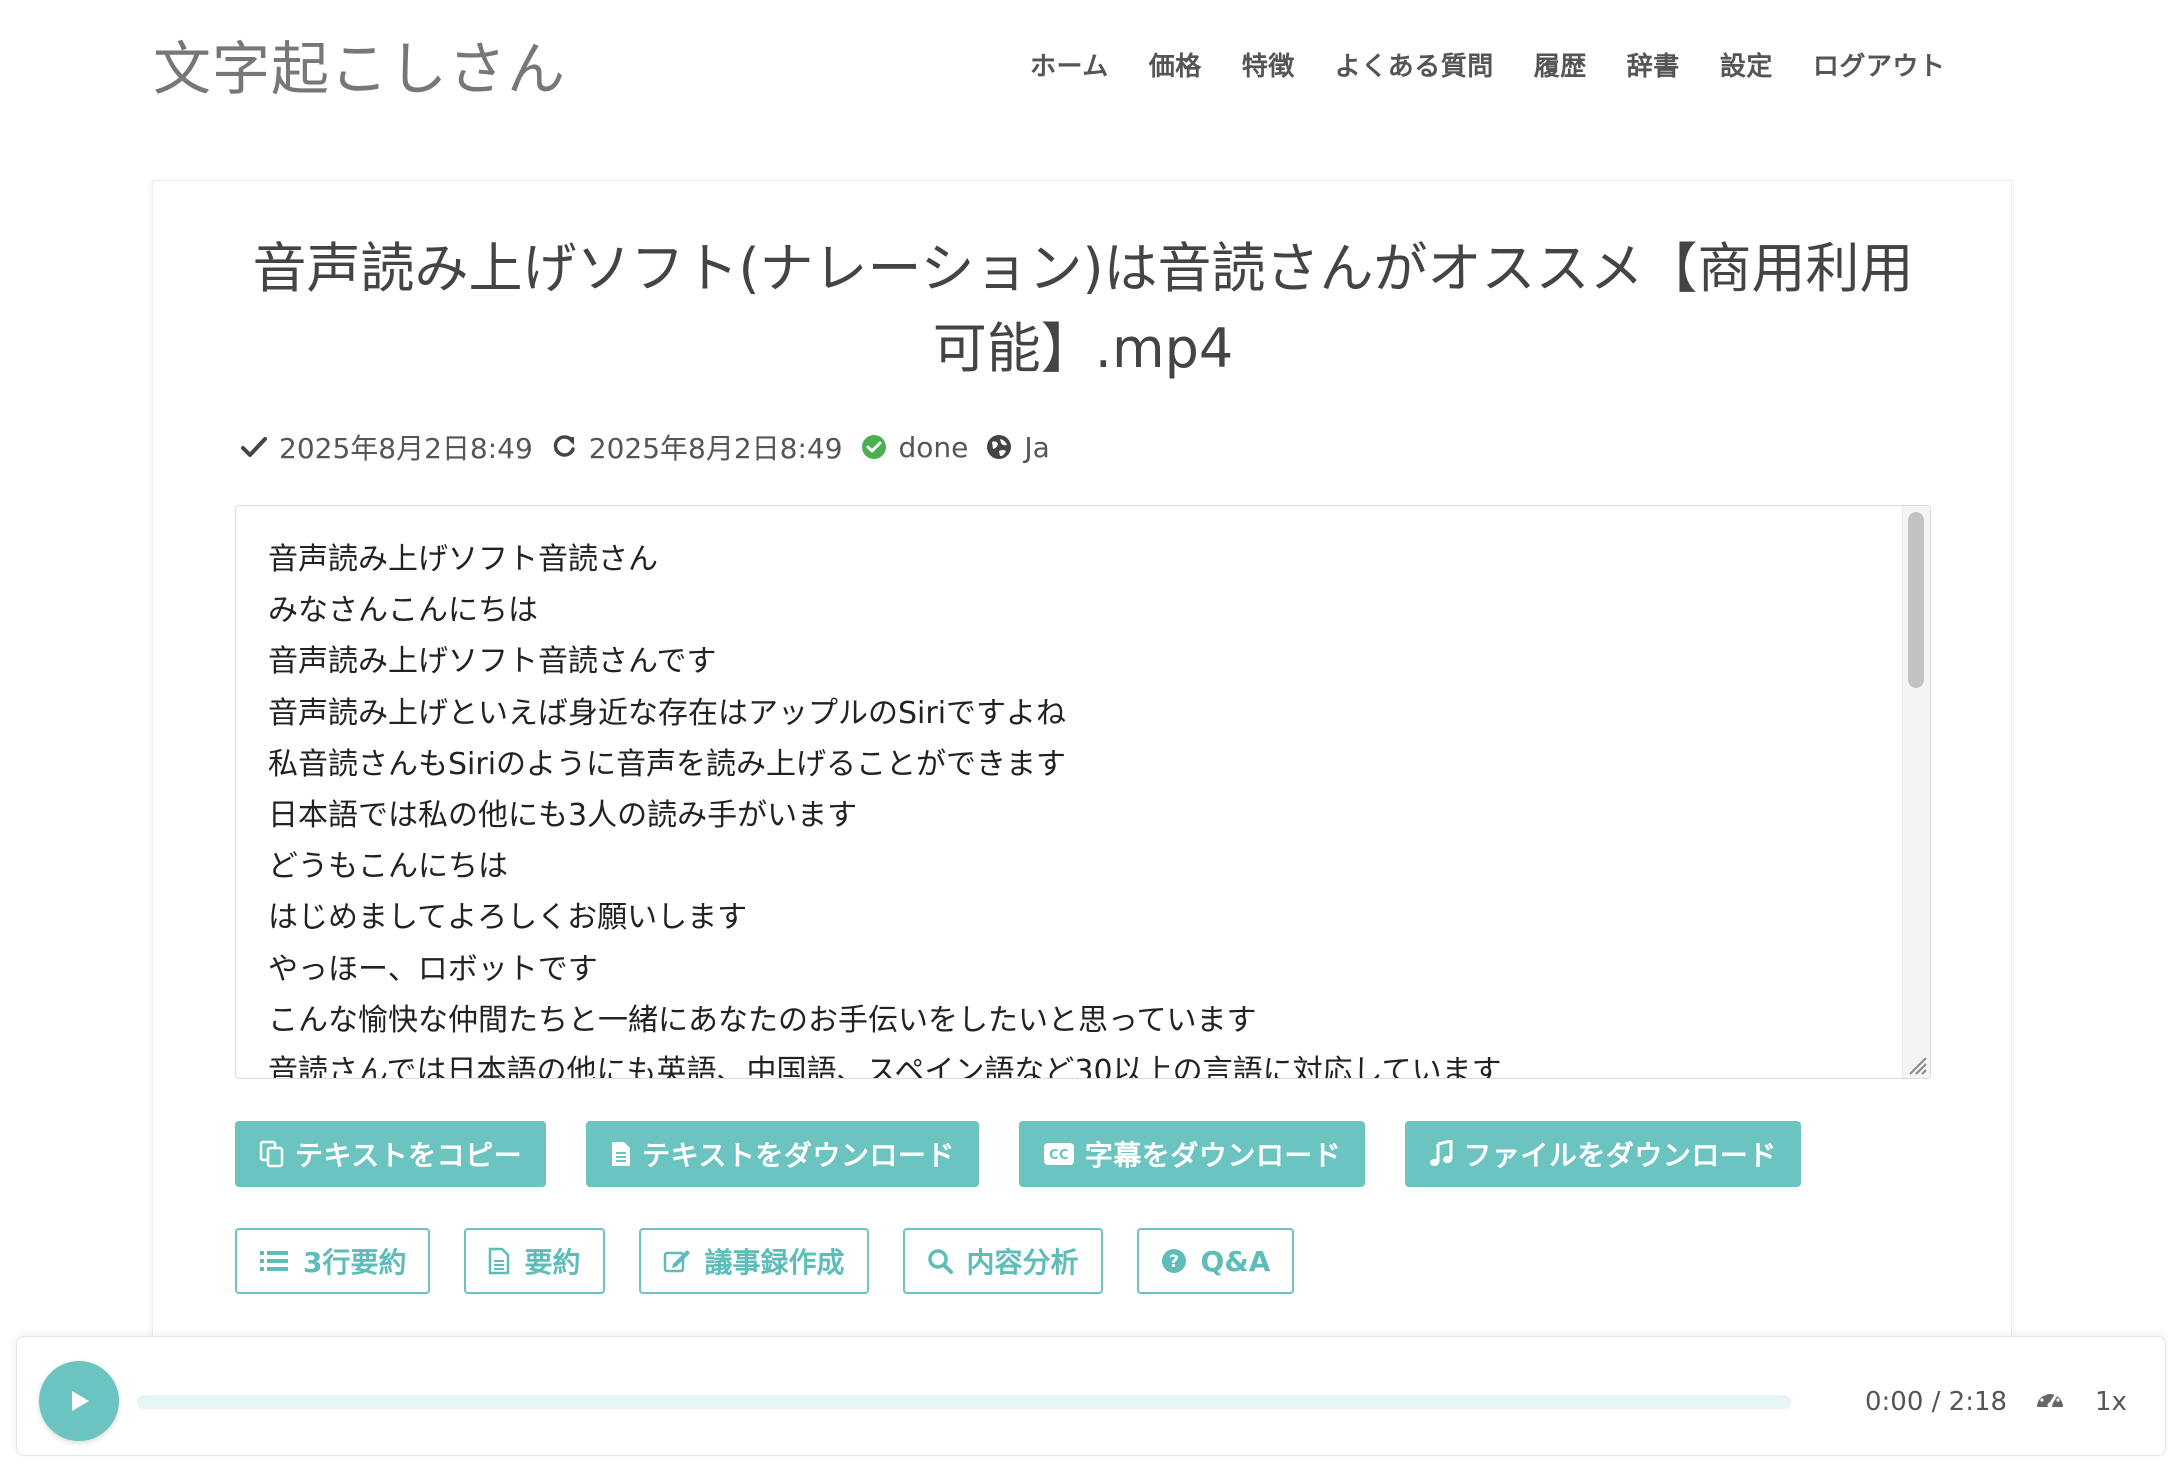 This screenshot has height=1468, width=2168. Describe the element at coordinates (359, 64) in the screenshot. I see `brand-logo: 文字起こしさん` at that location.